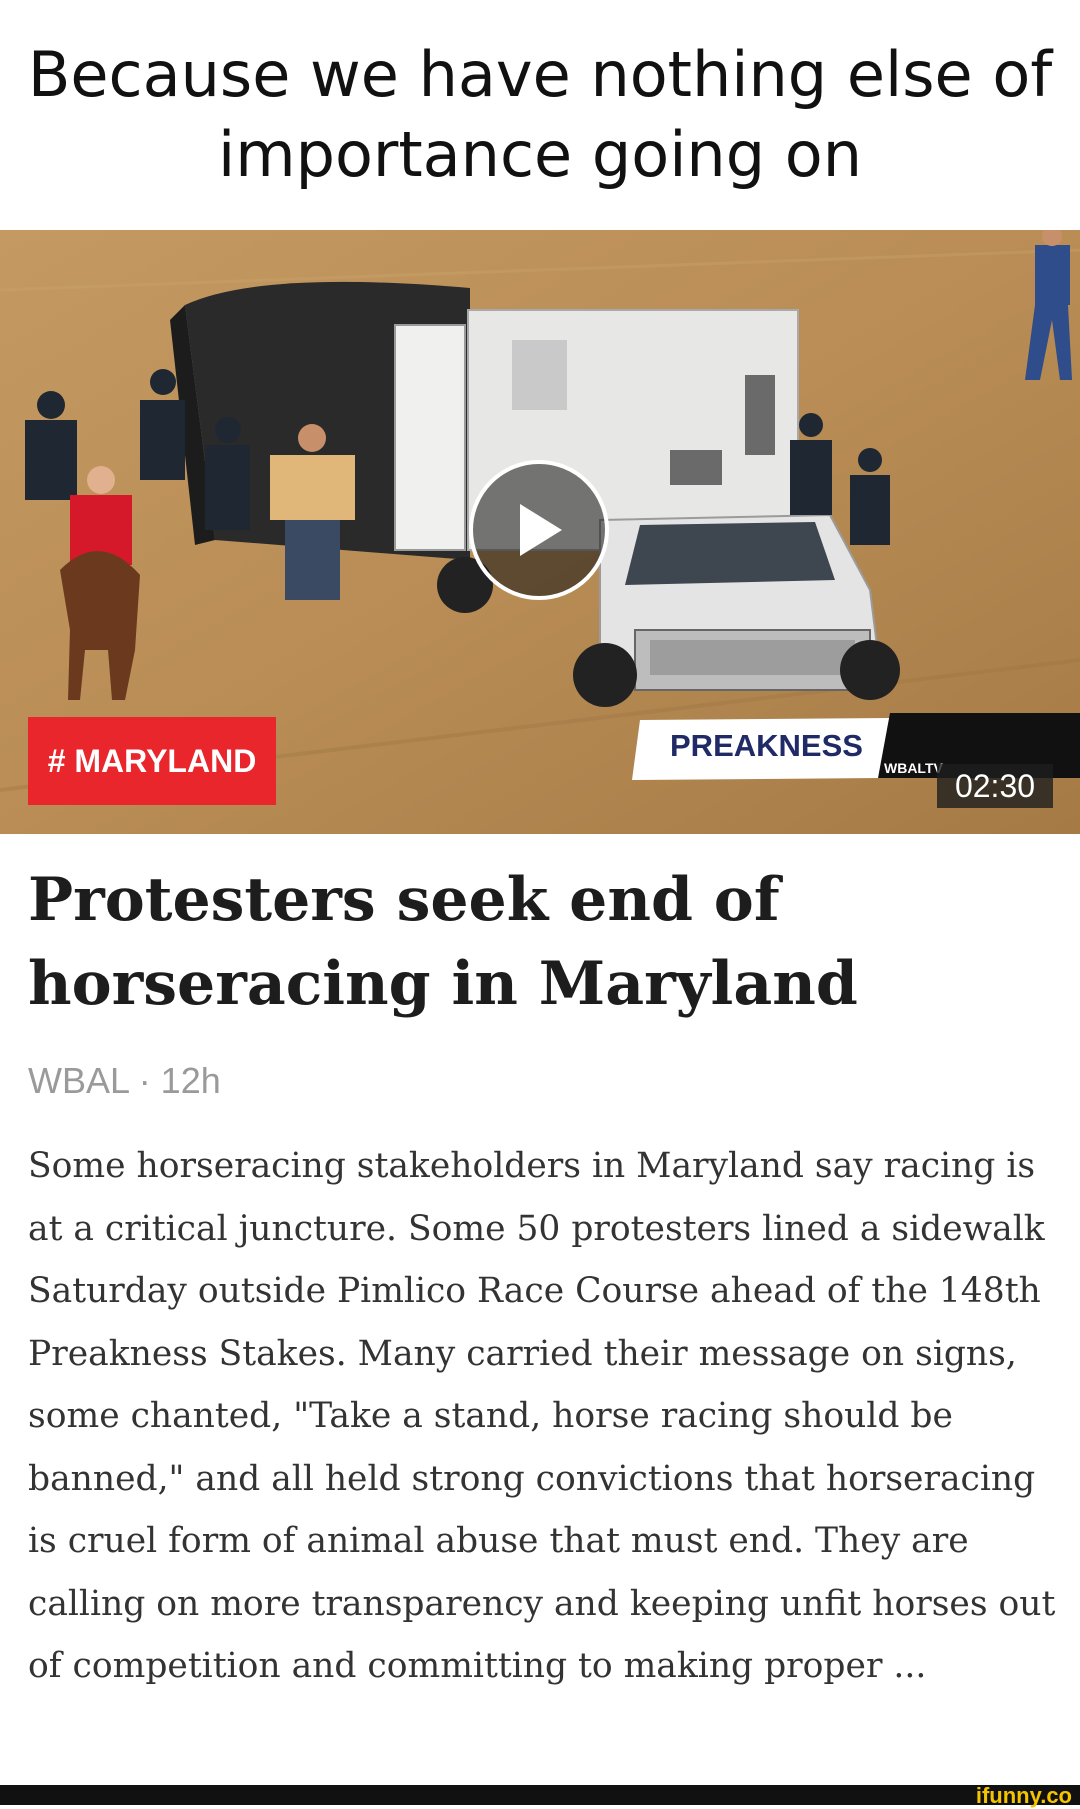 The width and height of the screenshot is (1080, 1809). What do you see at coordinates (766, 745) in the screenshot?
I see `broadcast-bug-text: PREAKNESS` at bounding box center [766, 745].